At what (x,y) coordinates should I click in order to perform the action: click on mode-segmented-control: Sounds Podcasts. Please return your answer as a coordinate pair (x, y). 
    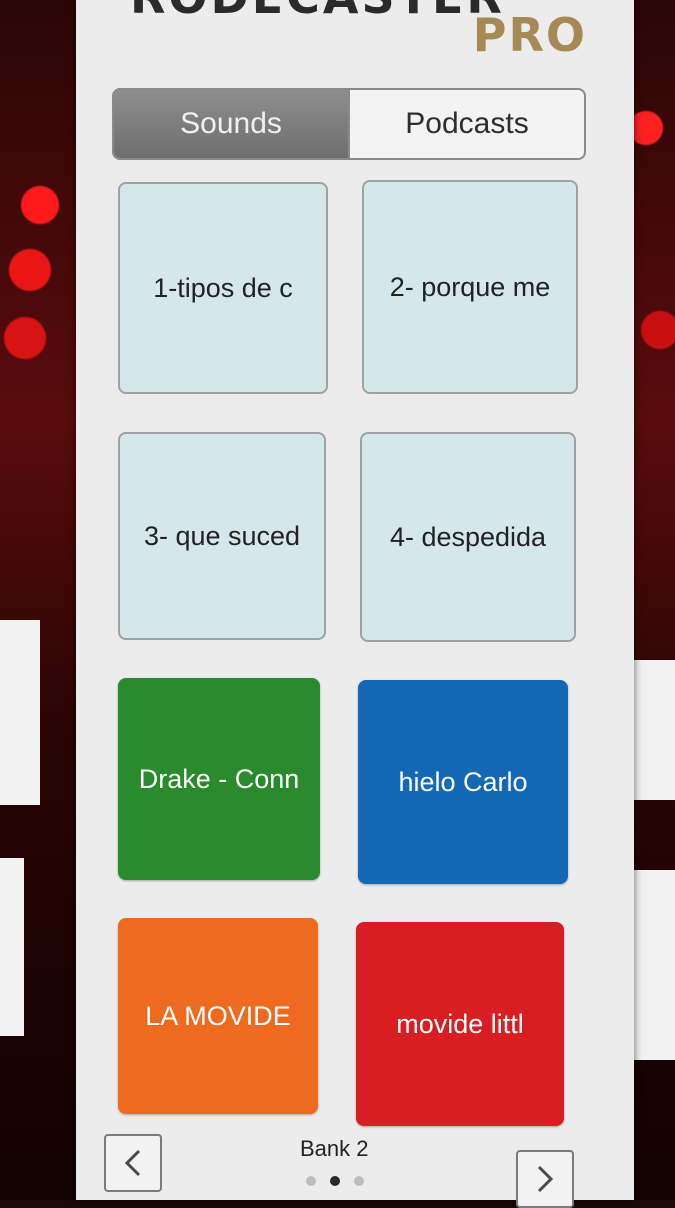
    Looking at the image, I should click on (349, 124).